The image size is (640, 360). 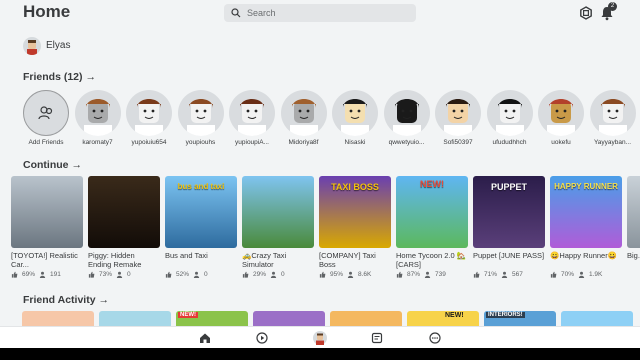 What do you see at coordinates (320, 354) in the screenshot?
I see `system-navigation-bar` at bounding box center [320, 354].